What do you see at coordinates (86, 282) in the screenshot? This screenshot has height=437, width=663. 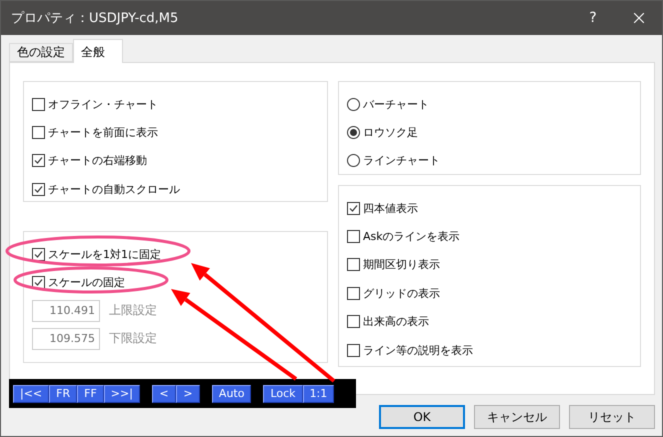 I see `checkbox-label: スケールの固定` at bounding box center [86, 282].